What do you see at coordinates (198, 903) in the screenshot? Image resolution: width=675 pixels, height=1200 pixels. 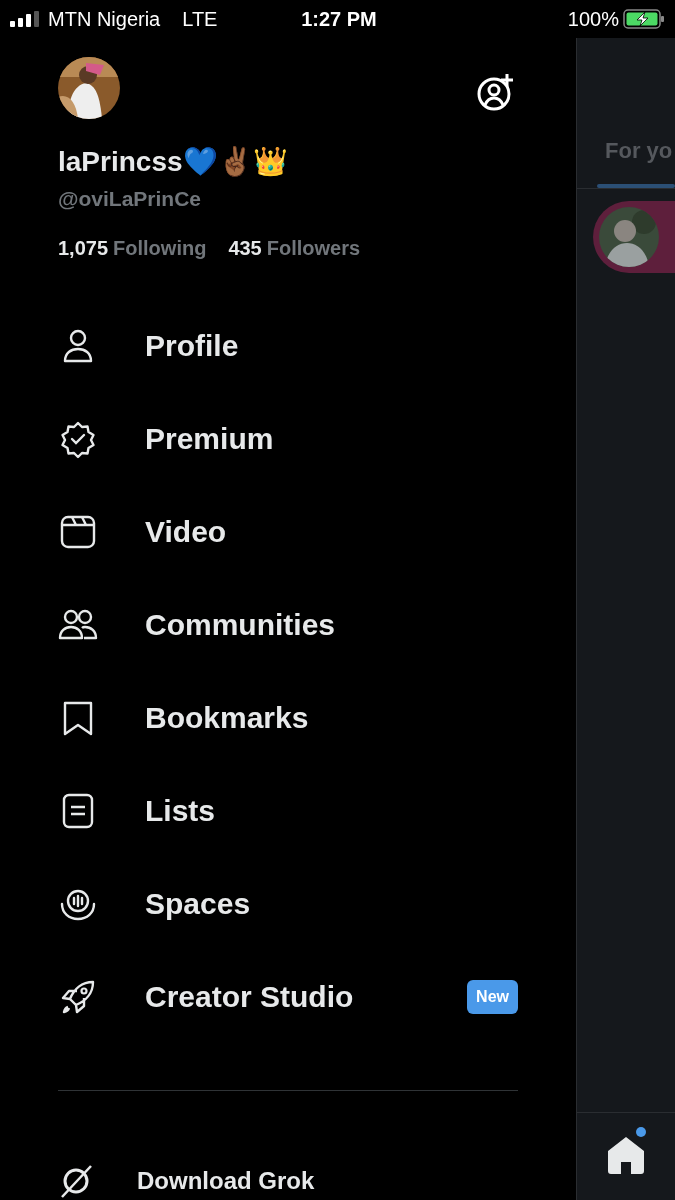 I see `menu-item: Spaces` at bounding box center [198, 903].